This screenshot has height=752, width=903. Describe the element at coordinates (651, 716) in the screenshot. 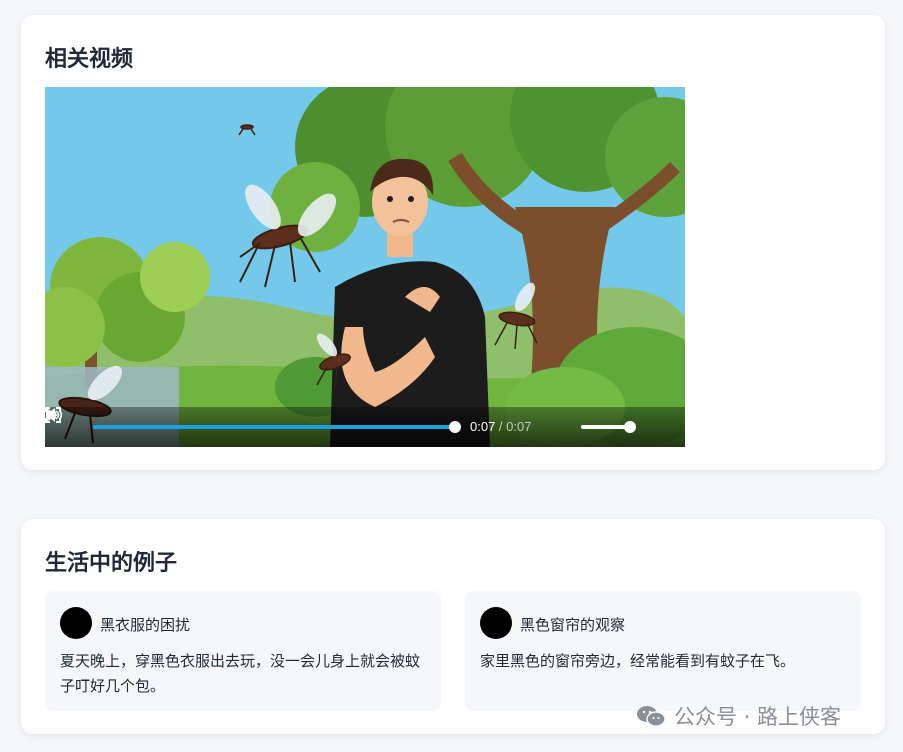

I see `wechat-icon` at that location.